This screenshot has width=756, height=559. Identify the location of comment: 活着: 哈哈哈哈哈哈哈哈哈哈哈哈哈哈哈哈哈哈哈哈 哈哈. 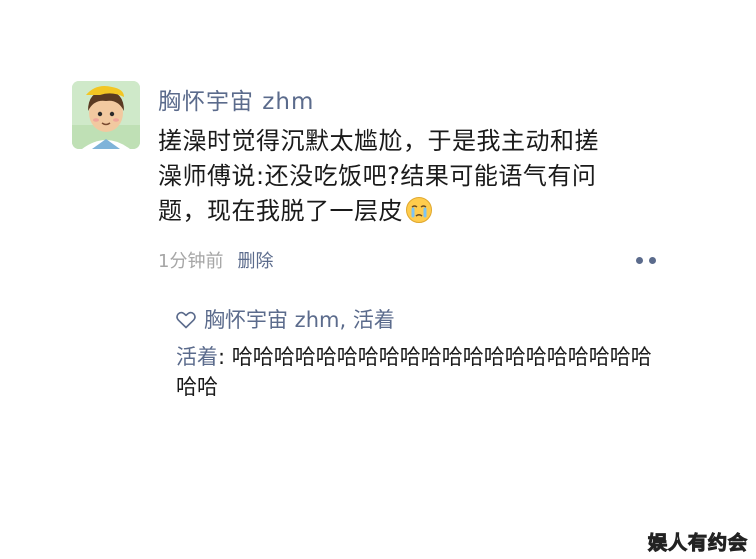
(421, 372).